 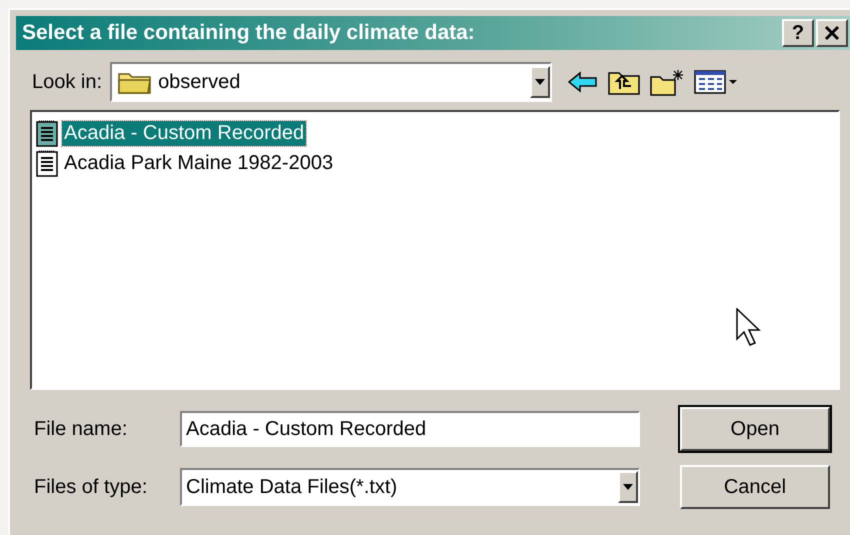 What do you see at coordinates (755, 487) in the screenshot?
I see `cancel-button: Cancel` at bounding box center [755, 487].